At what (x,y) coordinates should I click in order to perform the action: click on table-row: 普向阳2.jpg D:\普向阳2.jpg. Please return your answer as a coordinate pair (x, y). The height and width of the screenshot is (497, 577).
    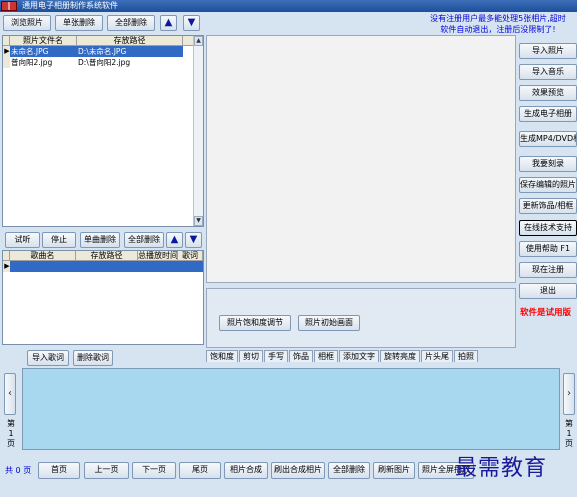
    Looking at the image, I should click on (103, 62).